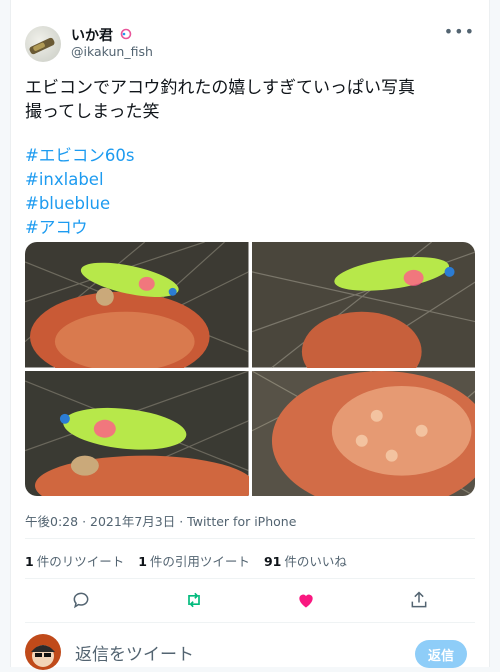 The width and height of the screenshot is (500, 672). Describe the element at coordinates (241, 521) in the screenshot. I see `tweet-source: Twitter for iPhone` at that location.